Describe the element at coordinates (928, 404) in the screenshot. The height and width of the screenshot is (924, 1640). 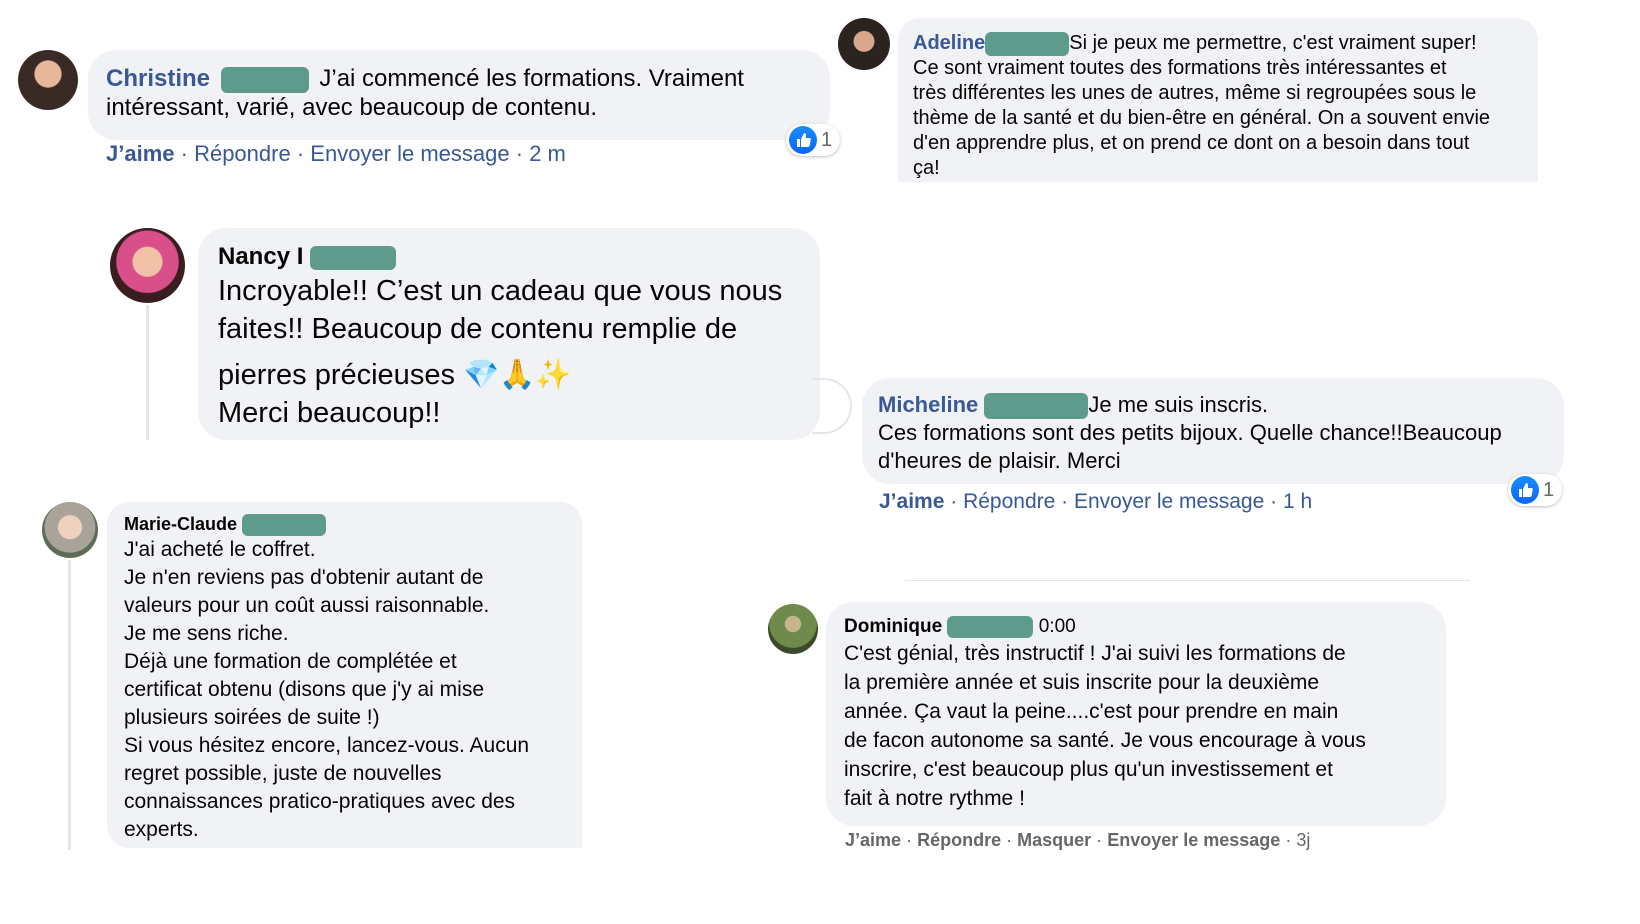
I see `author-name: Micheline` at that location.